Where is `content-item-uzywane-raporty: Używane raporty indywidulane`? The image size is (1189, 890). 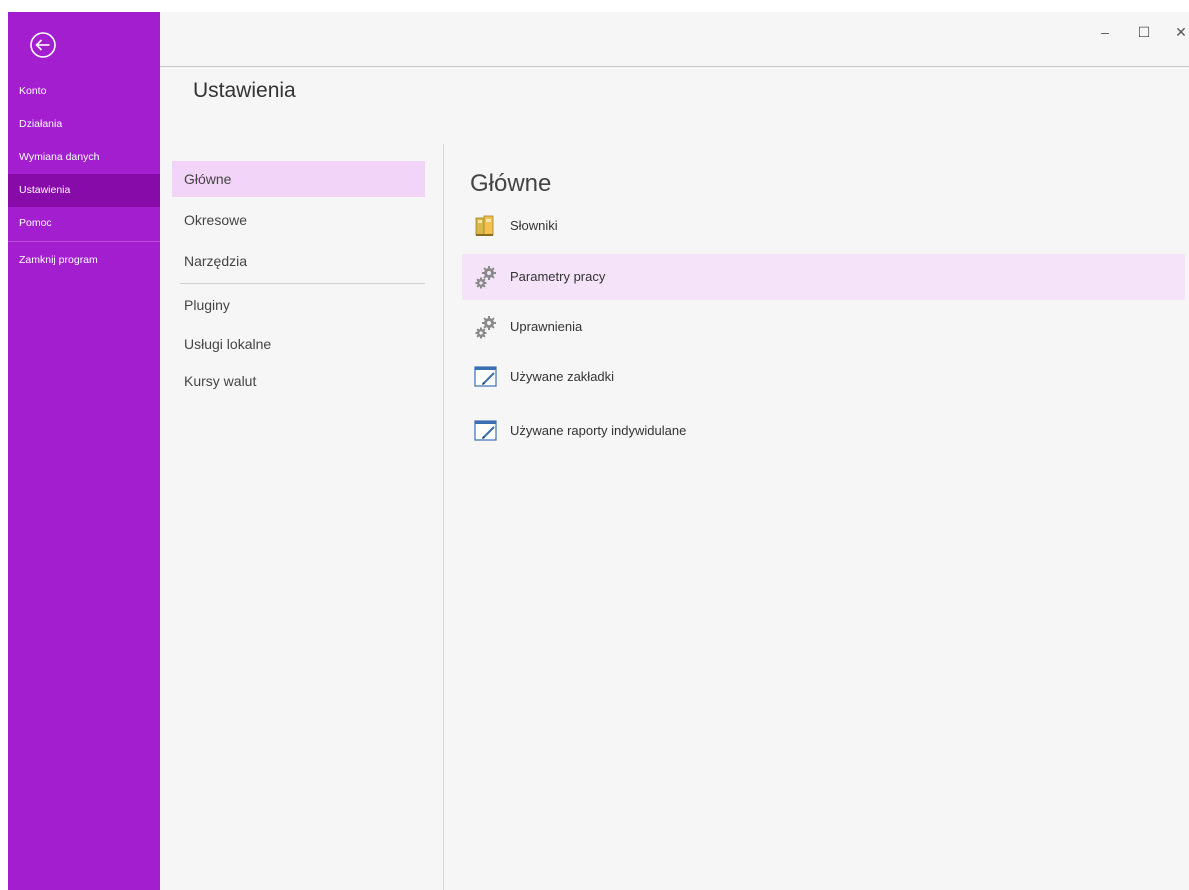
content-item-uzywane-raporty: Używane raporty indywidulane is located at coordinates (823, 431).